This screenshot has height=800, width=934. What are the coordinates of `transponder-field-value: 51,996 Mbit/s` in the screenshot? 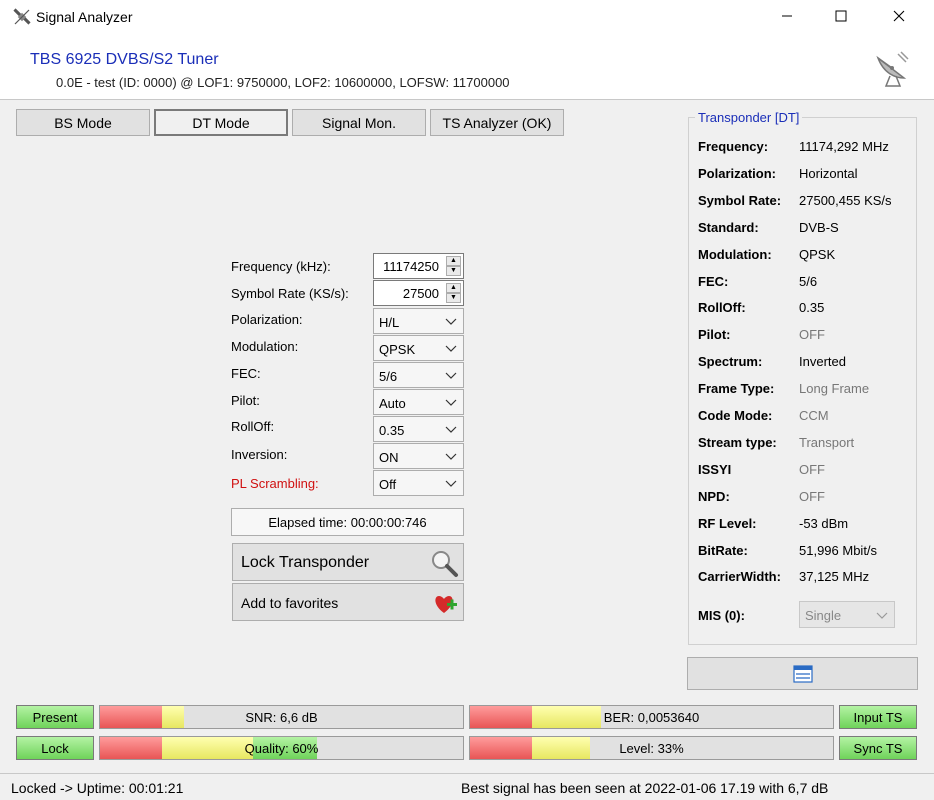 It's located at (838, 550).